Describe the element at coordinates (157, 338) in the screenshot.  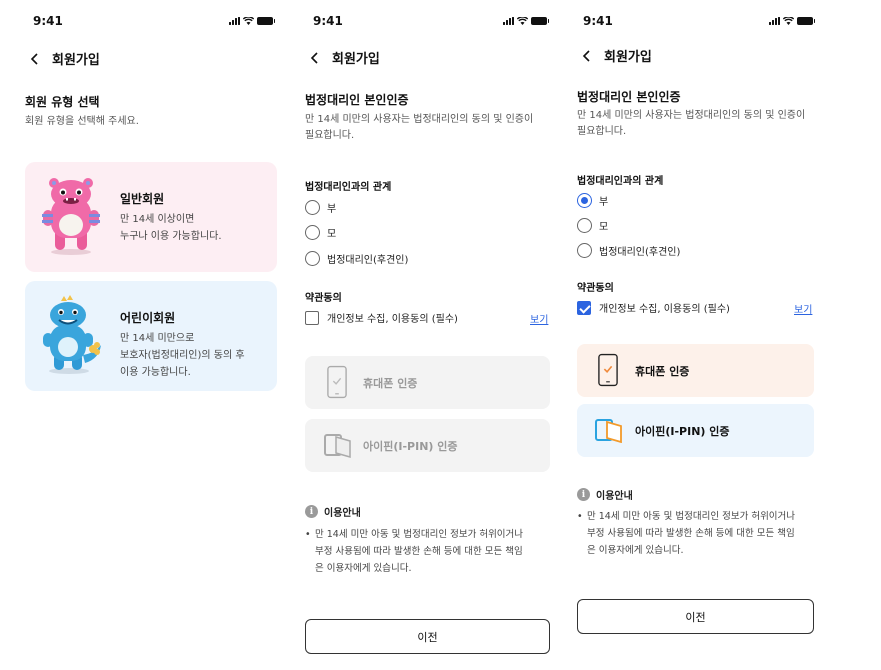
I see `desc-line: 만 14세 미만으로` at that location.